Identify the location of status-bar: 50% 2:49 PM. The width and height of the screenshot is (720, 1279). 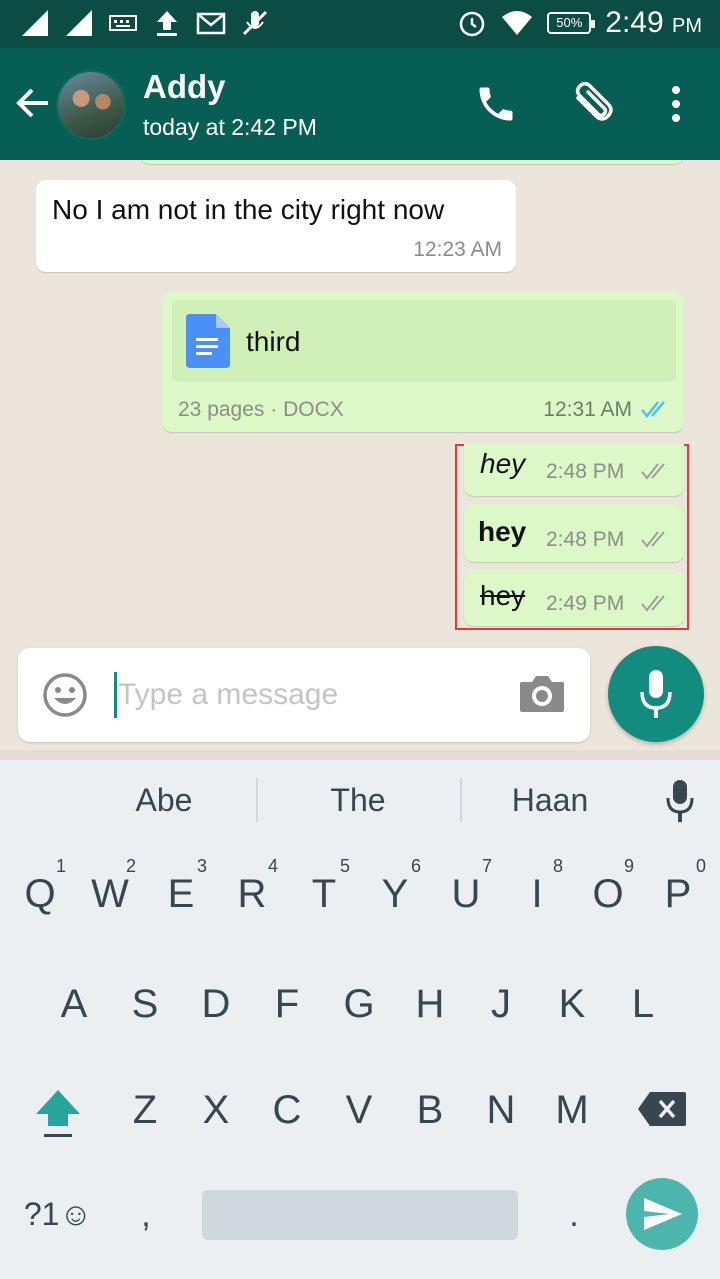
(360, 24).